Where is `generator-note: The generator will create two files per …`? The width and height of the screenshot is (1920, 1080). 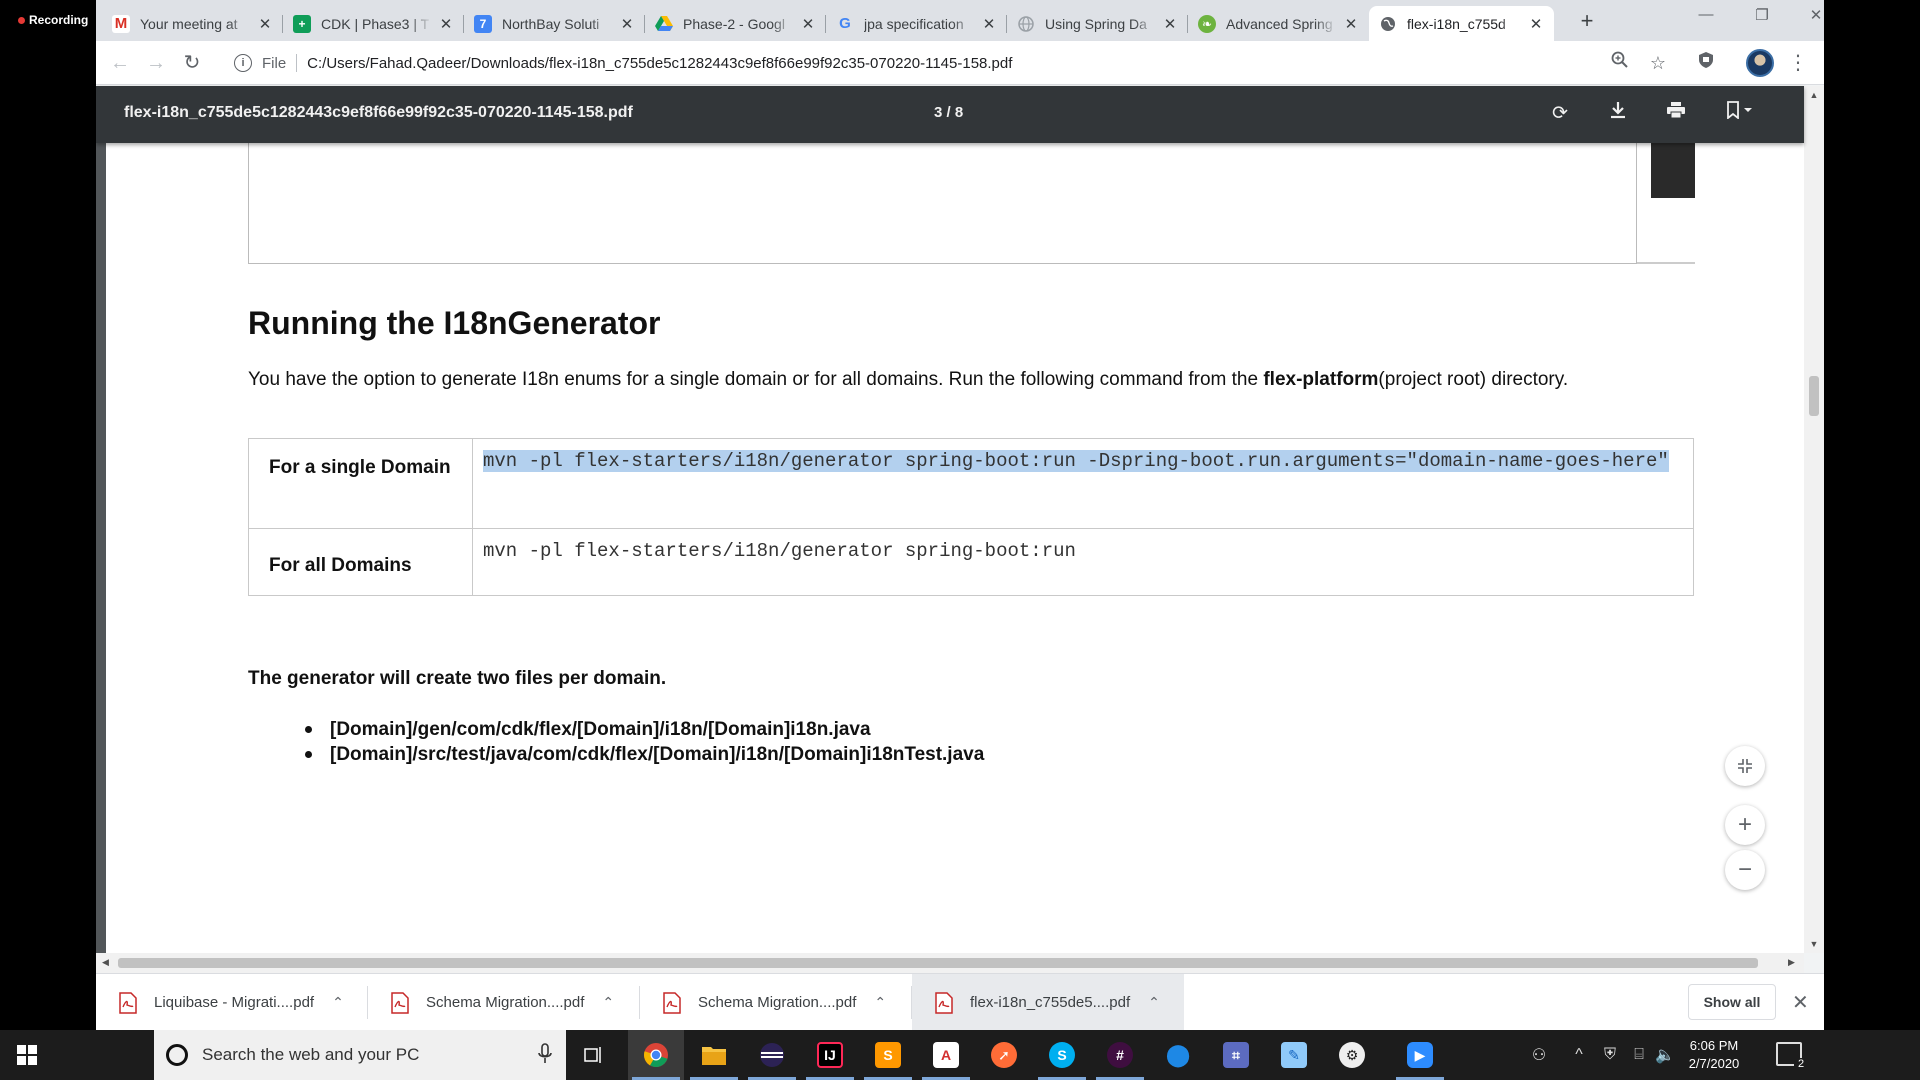
generator-note: The generator will create two files per … is located at coordinates (457, 678).